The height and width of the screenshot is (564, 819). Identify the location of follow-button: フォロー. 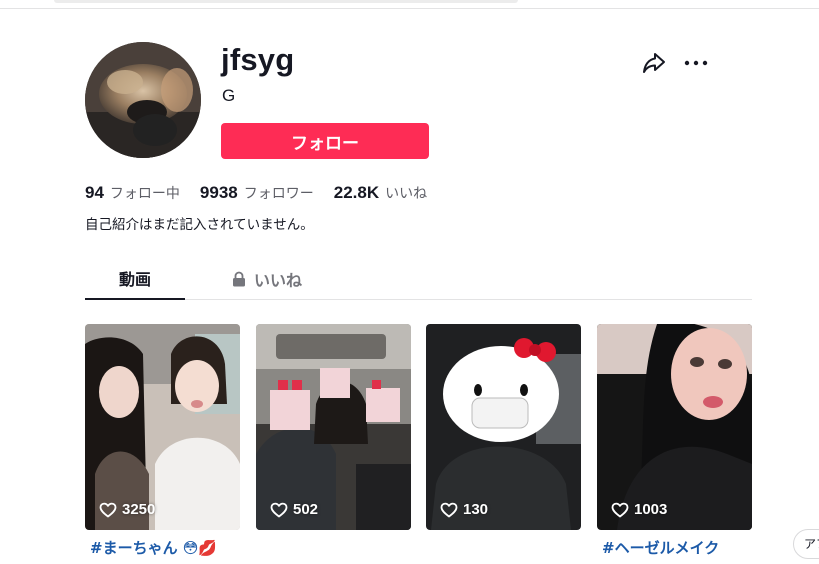
(325, 141).